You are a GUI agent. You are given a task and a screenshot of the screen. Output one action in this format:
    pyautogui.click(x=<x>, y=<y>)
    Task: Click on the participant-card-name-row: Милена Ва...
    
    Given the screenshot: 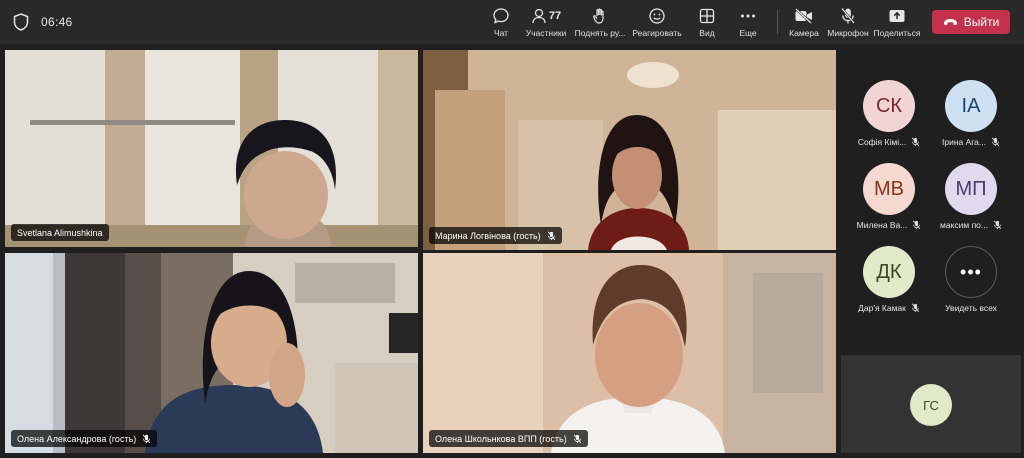 What is the action you would take?
    pyautogui.click(x=889, y=225)
    